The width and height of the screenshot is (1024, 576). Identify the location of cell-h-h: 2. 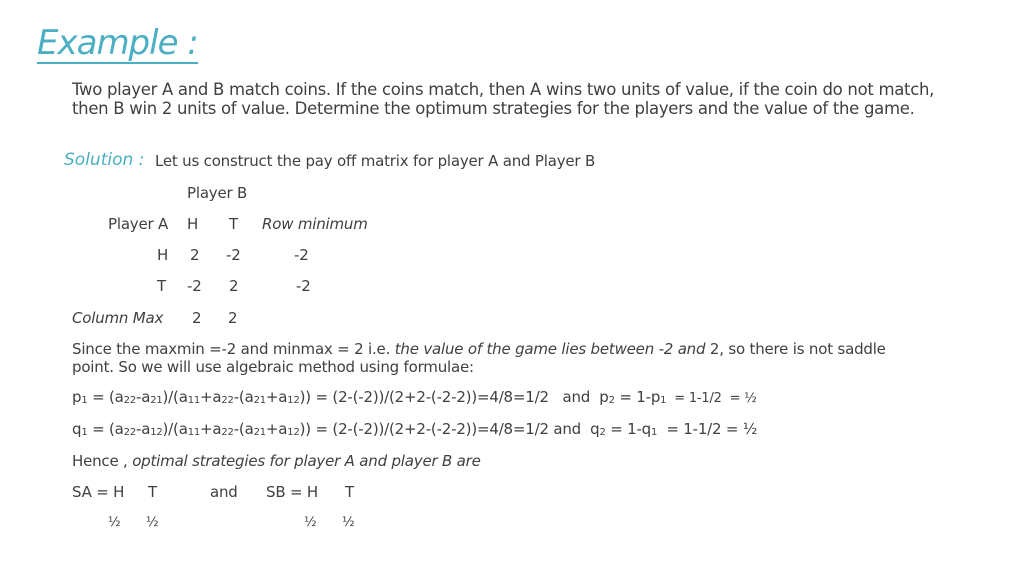
(195, 255).